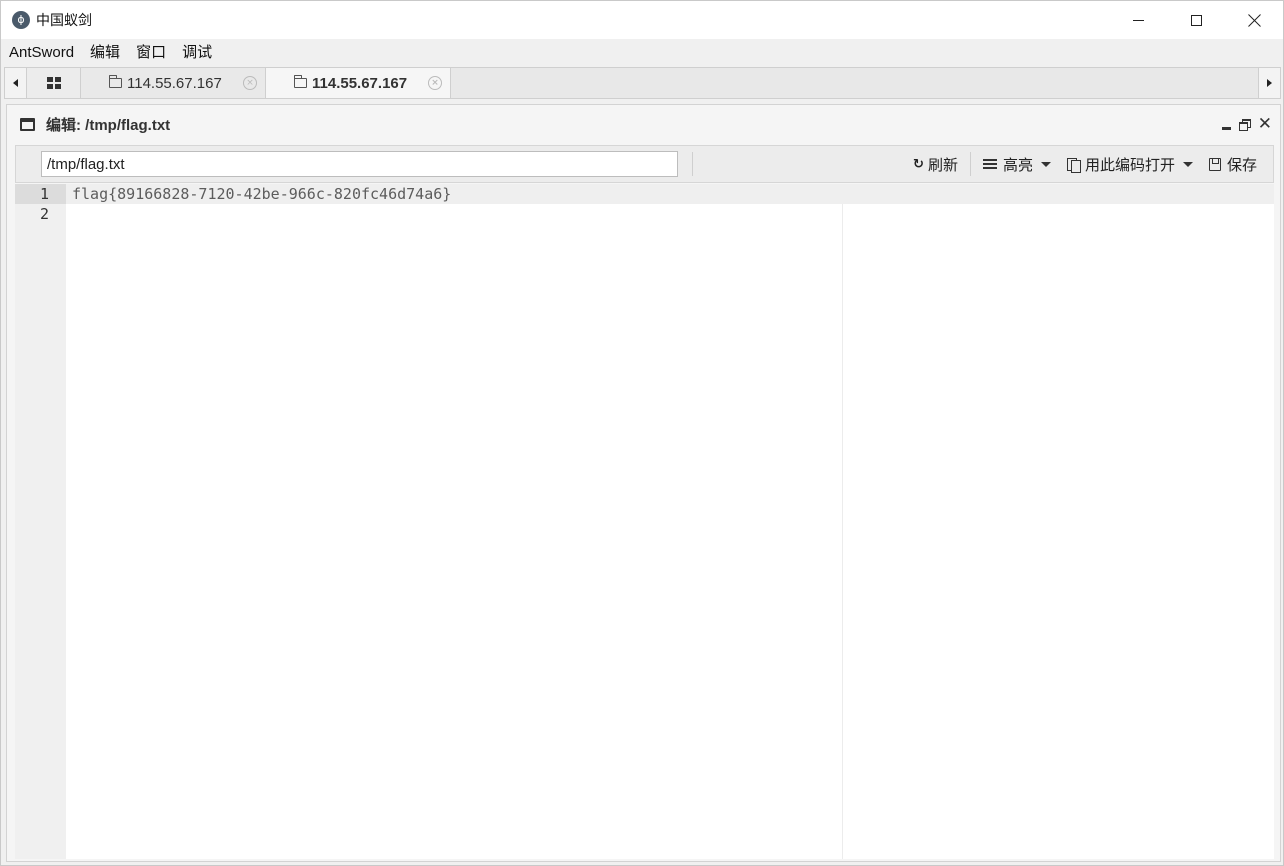 Image resolution: width=1284 pixels, height=866 pixels. I want to click on tab-scroll-left-button, so click(16, 83).